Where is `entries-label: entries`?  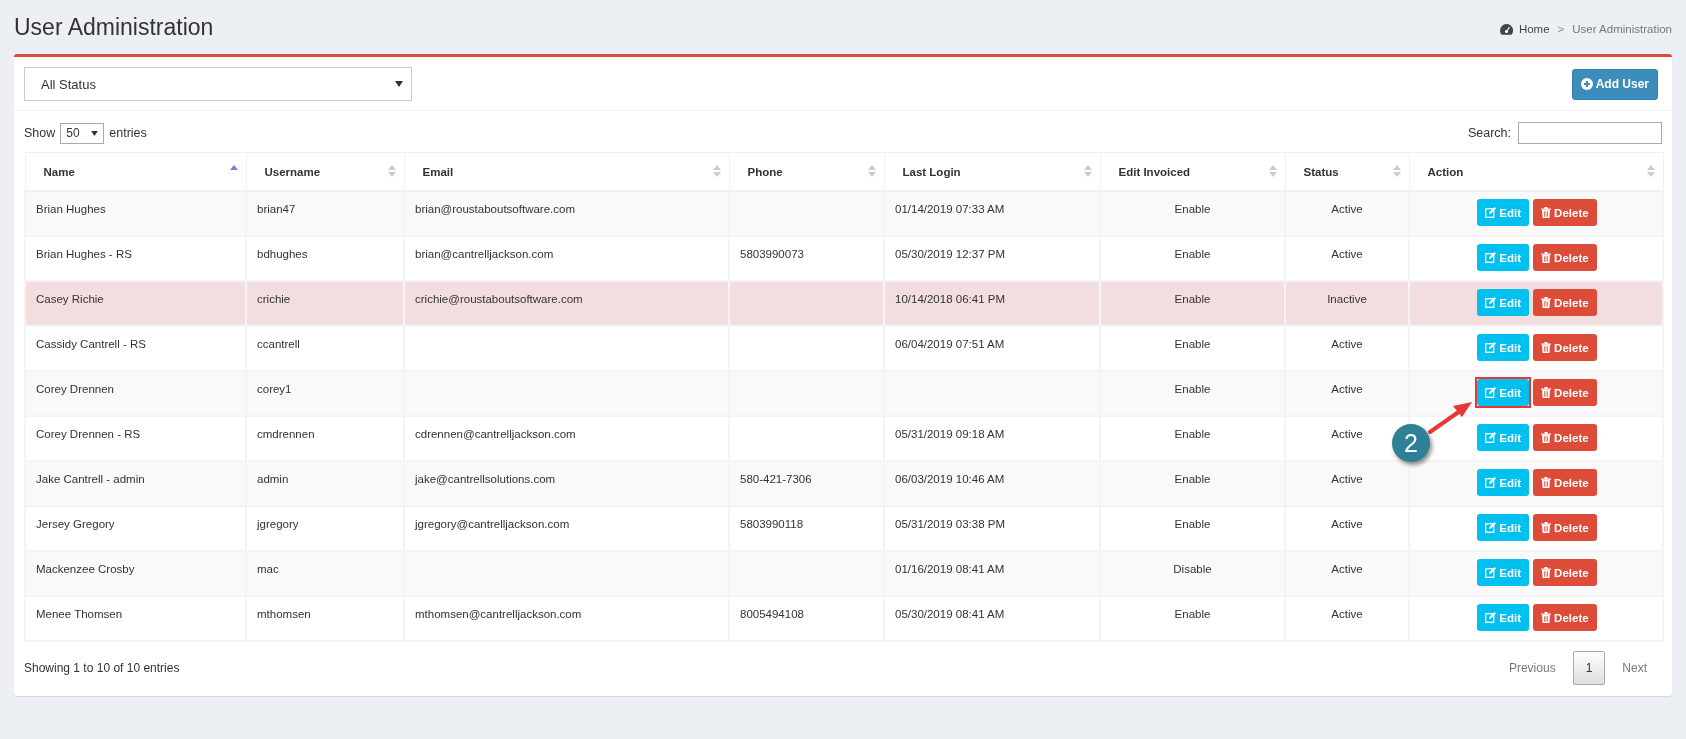
entries-label: entries is located at coordinates (128, 133).